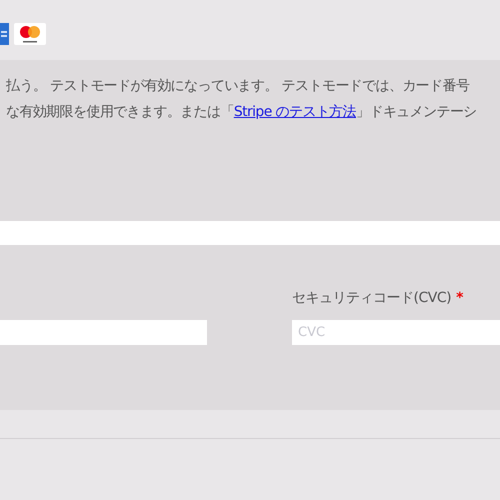 Image resolution: width=500 pixels, height=500 pixels. What do you see at coordinates (4, 34) in the screenshot?
I see `card-icon` at bounding box center [4, 34].